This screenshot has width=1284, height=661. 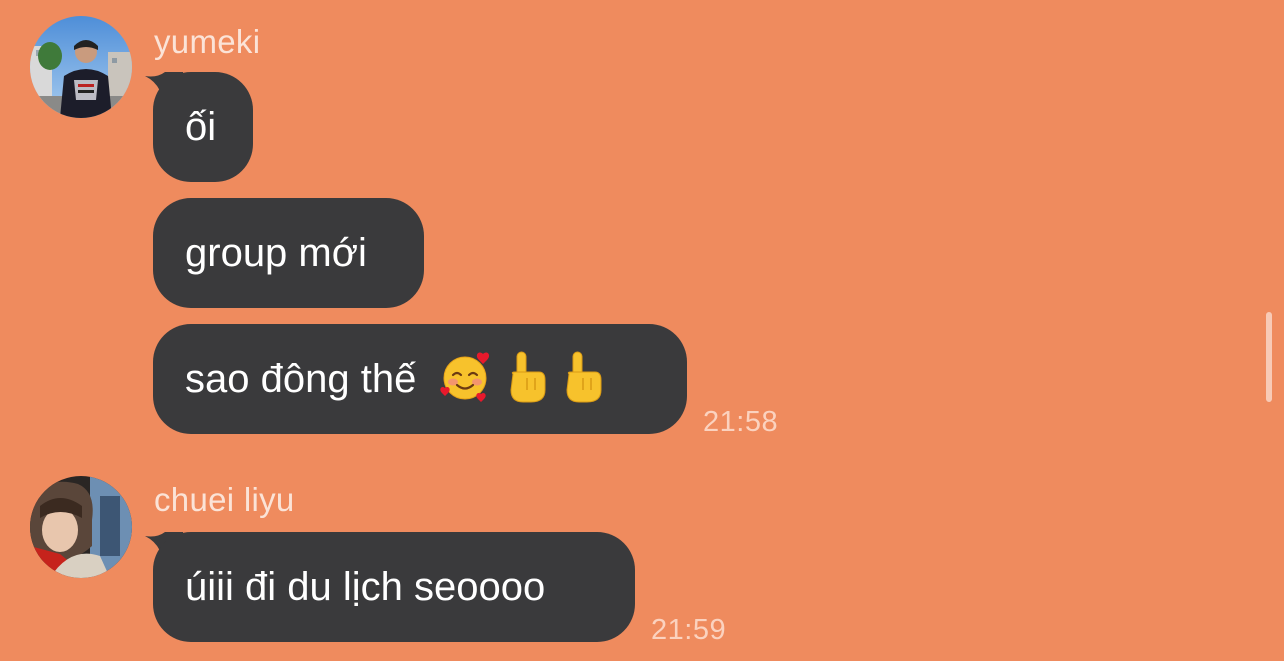 I want to click on emoji-group, so click(x=522, y=377).